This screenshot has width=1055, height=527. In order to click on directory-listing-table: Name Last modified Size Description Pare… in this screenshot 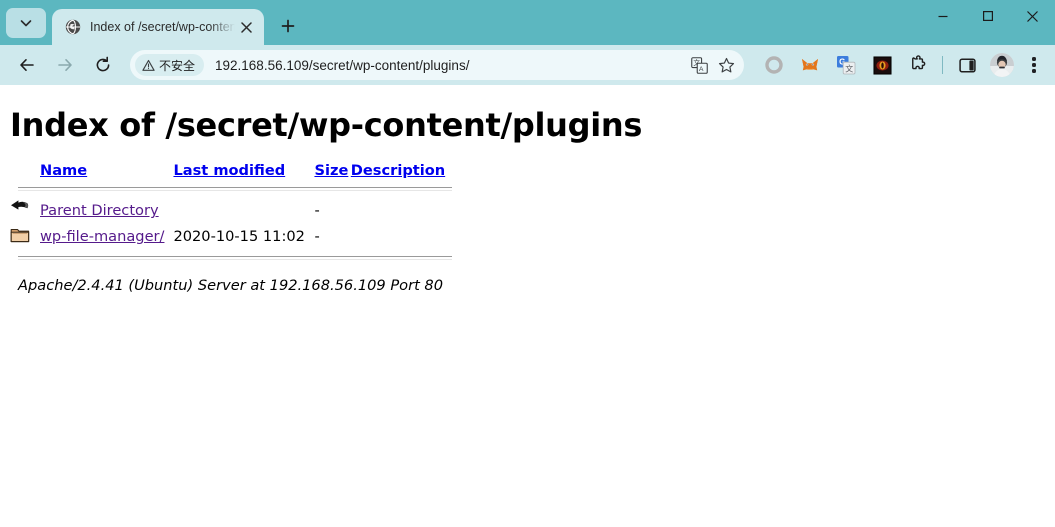, I will do `click(231, 214)`.